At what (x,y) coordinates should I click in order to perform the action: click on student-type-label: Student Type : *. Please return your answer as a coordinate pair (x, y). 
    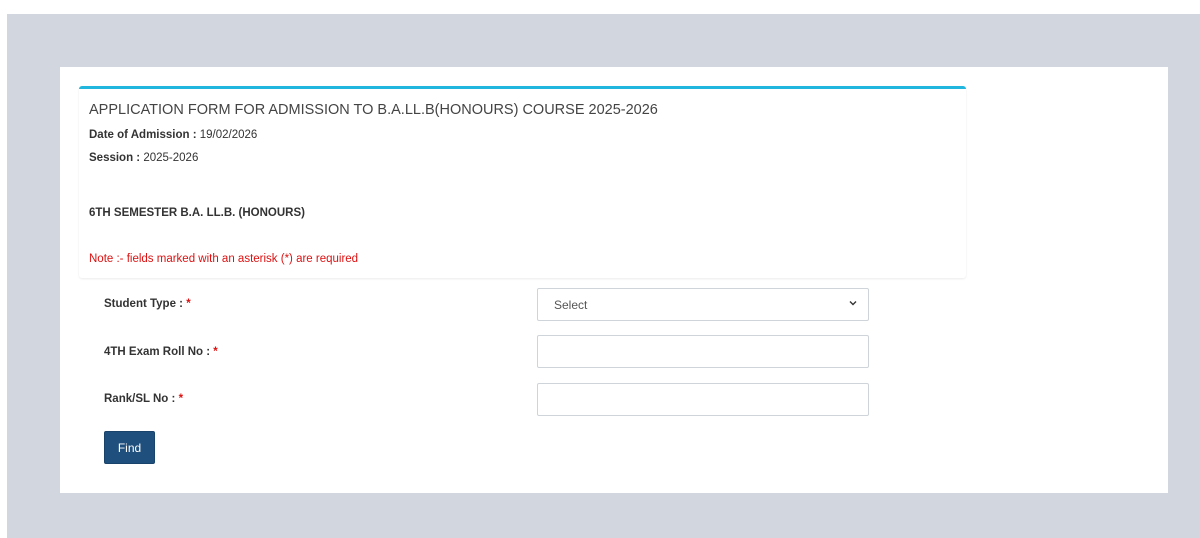
    Looking at the image, I should click on (147, 304).